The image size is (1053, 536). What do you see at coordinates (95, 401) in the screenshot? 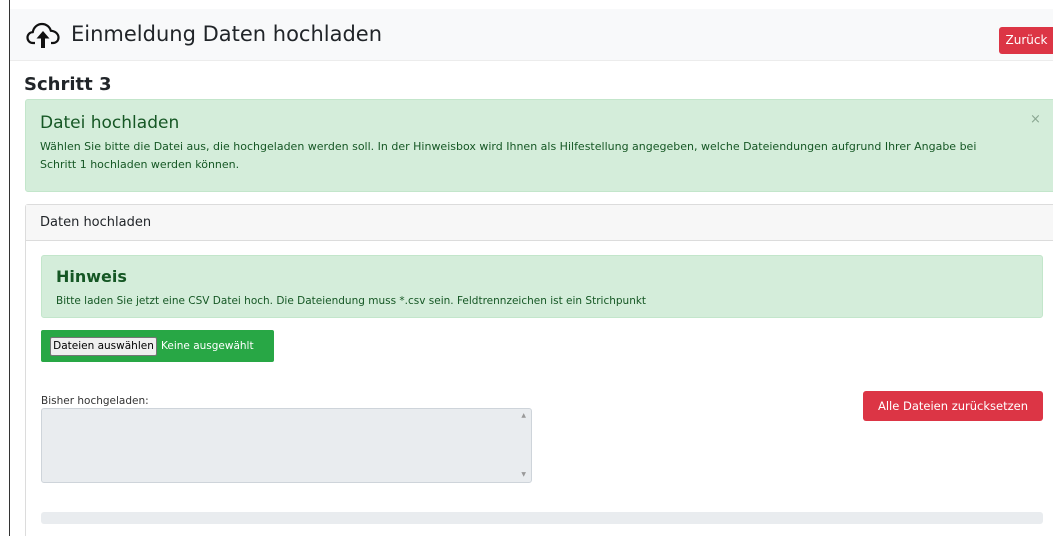
I see `uploaded-label: Bisher hochgeladen:` at bounding box center [95, 401].